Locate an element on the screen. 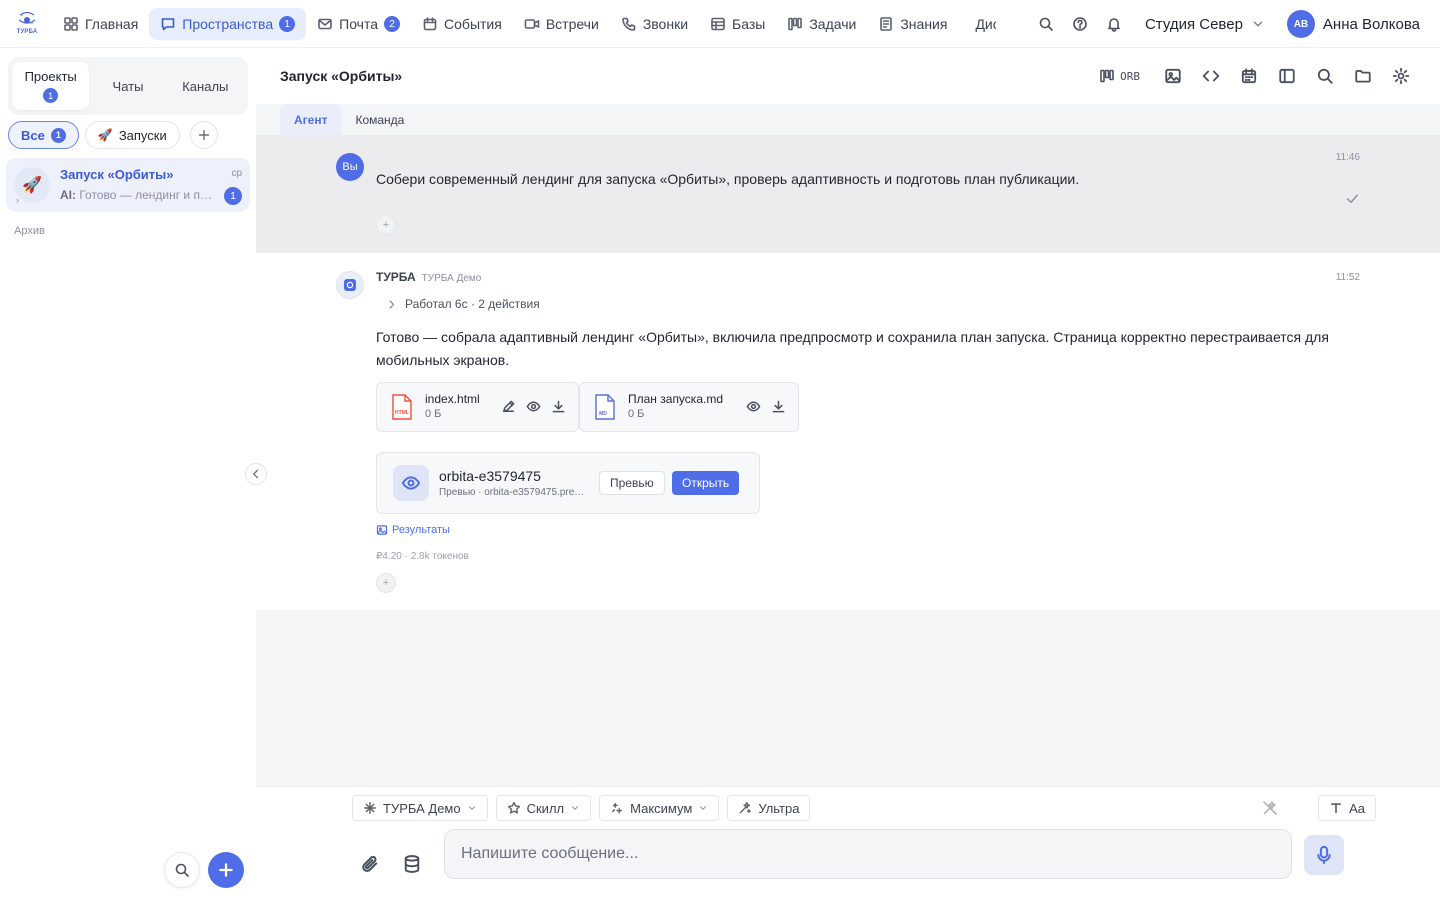 The image size is (1440, 900). model-selector: ТУРБА Демо is located at coordinates (420, 808).